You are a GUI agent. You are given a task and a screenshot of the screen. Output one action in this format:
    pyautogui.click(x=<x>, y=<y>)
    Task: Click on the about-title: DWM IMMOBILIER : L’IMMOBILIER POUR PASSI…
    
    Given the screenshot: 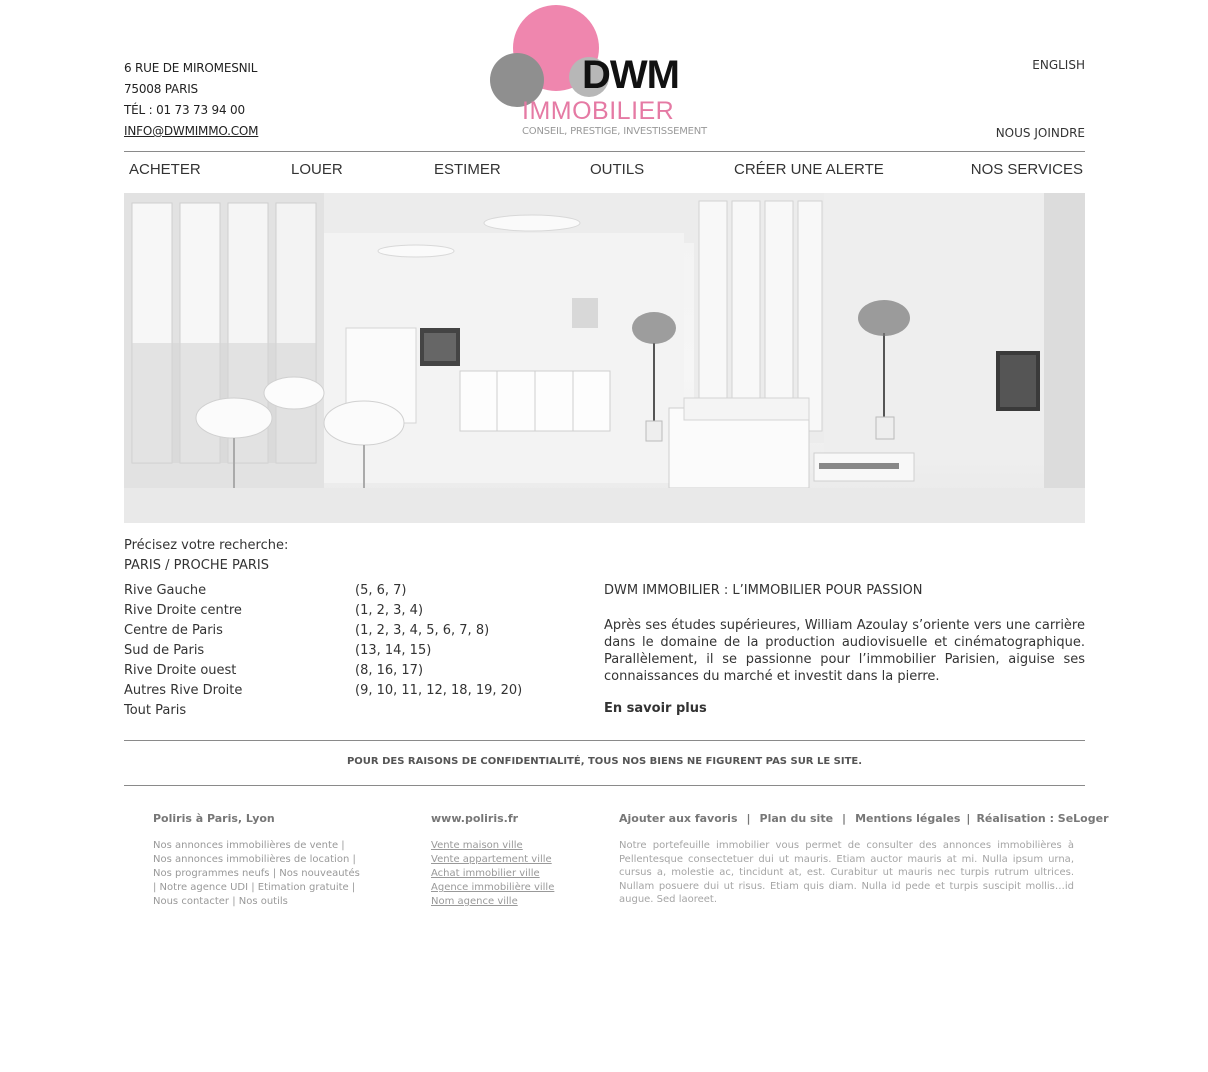 What is the action you would take?
    pyautogui.click(x=763, y=590)
    